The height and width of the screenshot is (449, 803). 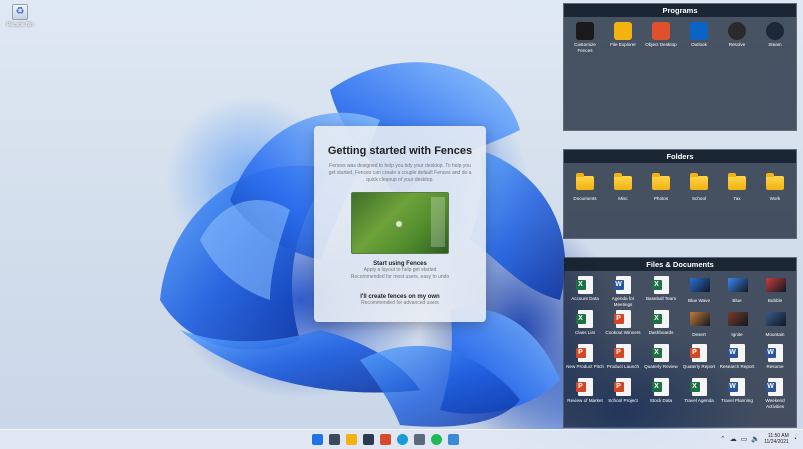 I want to click on cloud-icon: ☁, so click(x=733, y=439).